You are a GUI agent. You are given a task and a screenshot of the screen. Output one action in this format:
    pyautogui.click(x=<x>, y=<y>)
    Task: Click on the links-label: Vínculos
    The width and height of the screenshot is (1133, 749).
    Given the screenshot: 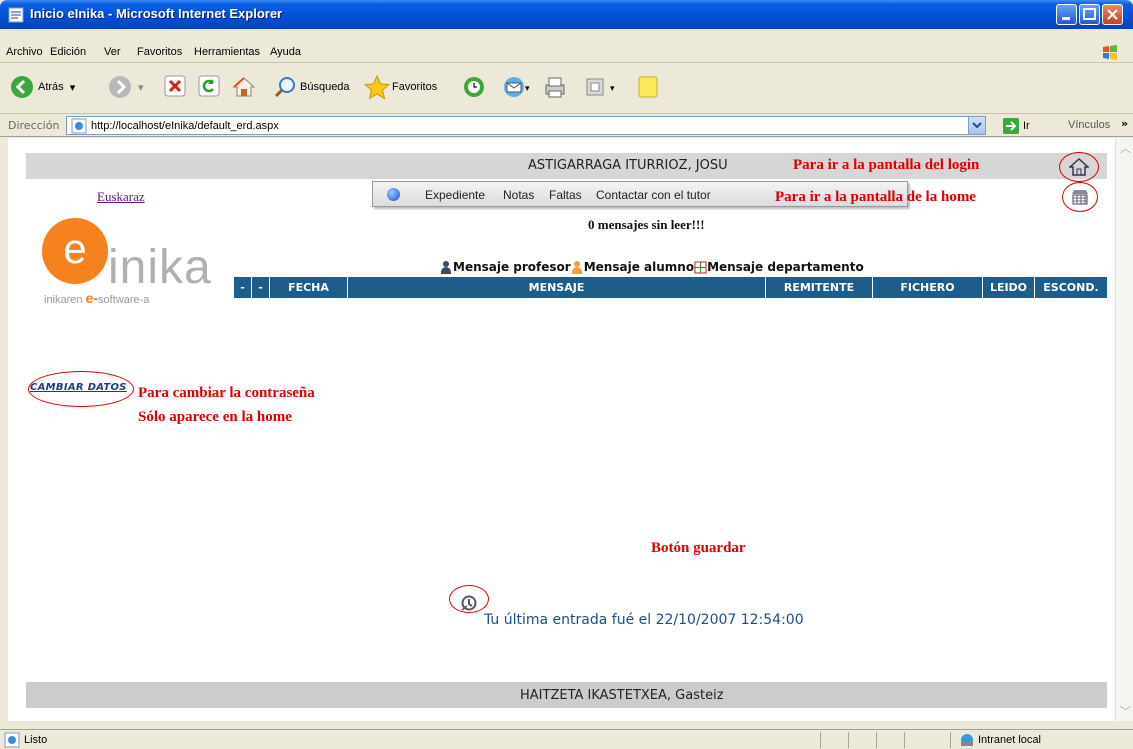 What is the action you would take?
    pyautogui.click(x=1089, y=125)
    